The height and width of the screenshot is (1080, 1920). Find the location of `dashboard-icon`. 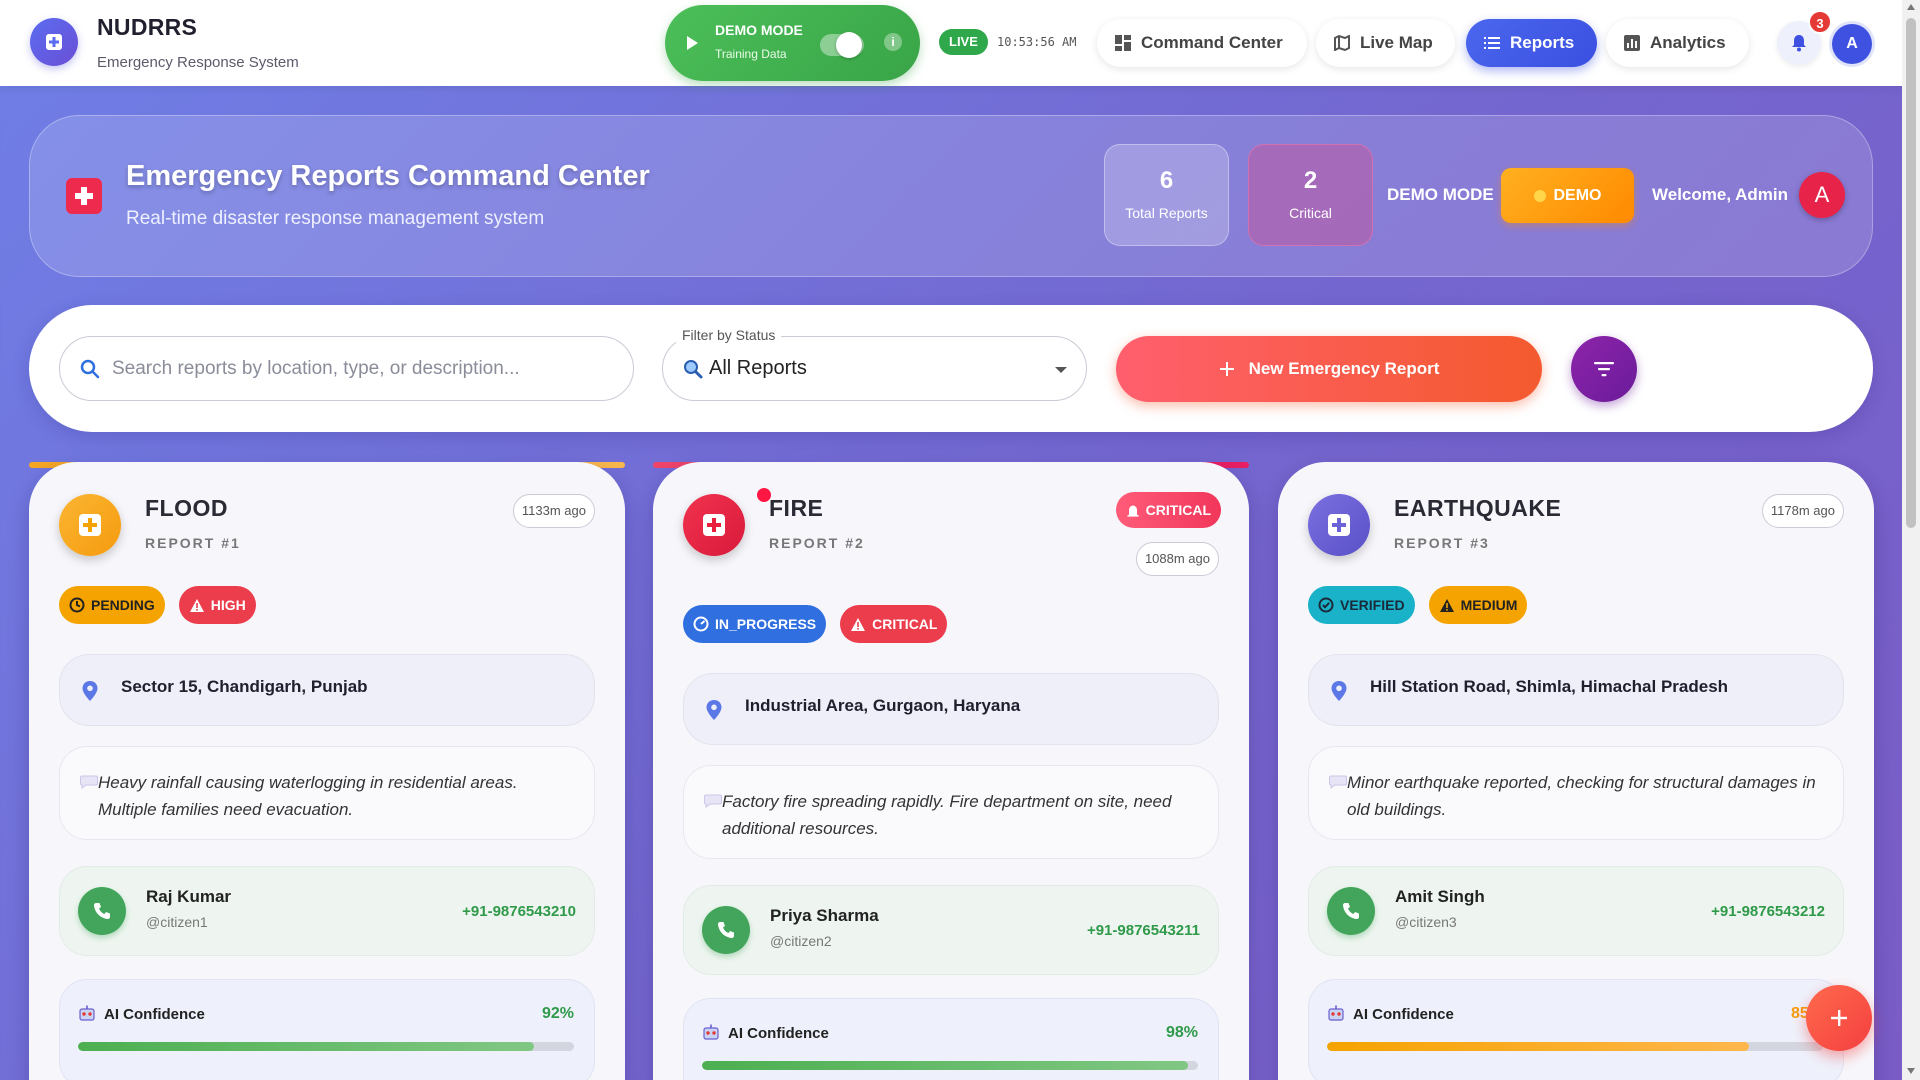

dashboard-icon is located at coordinates (1123, 43).